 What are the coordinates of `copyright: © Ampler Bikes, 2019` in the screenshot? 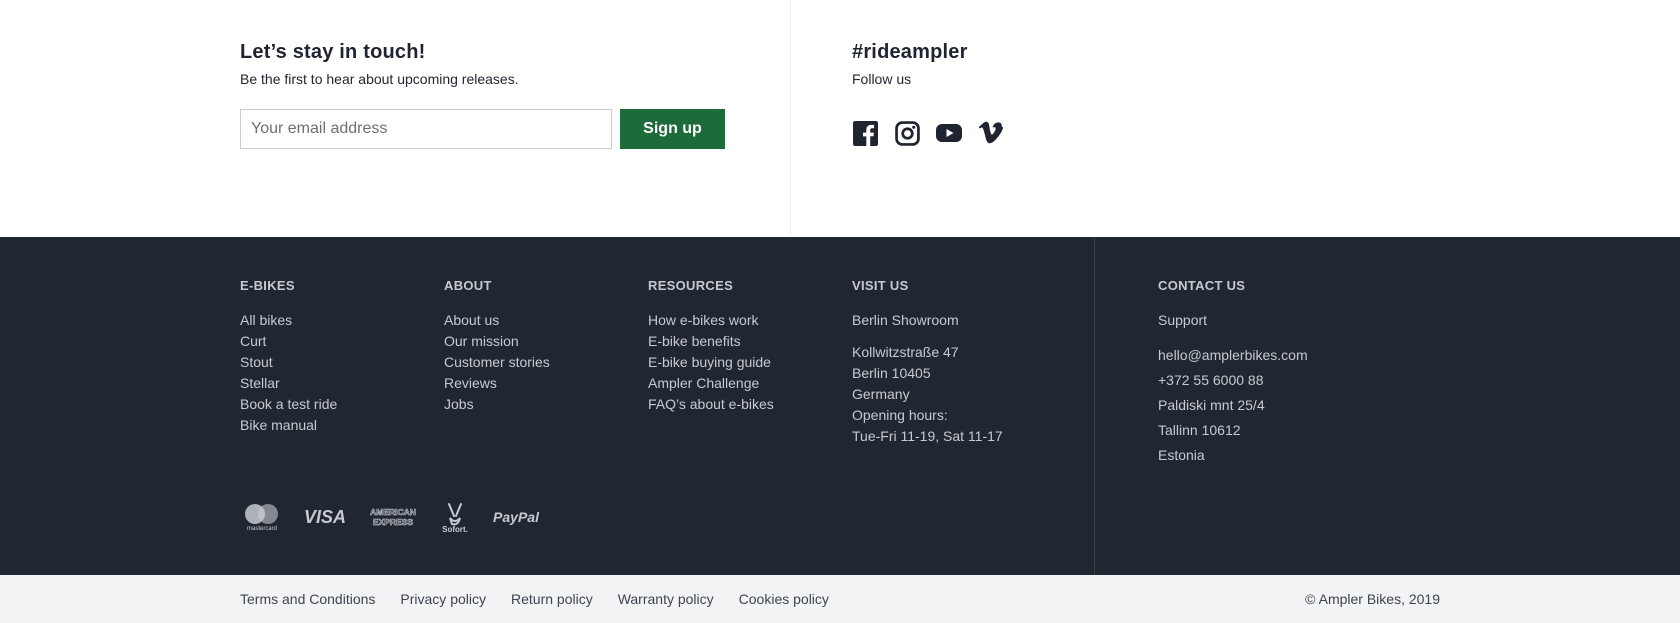 It's located at (1372, 599).